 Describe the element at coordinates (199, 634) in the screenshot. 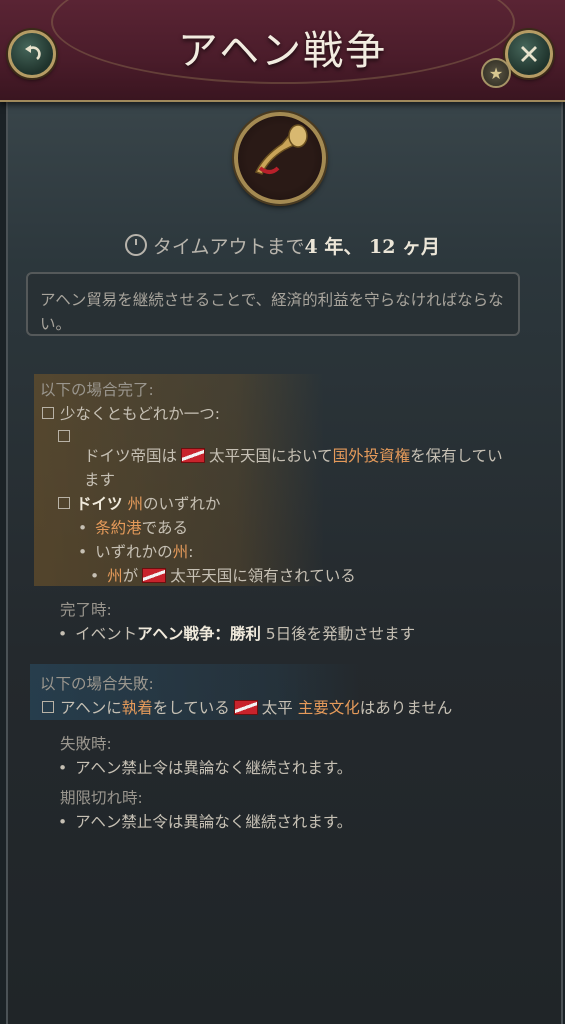

I see `event-link: アヘン戦争：勝利` at that location.